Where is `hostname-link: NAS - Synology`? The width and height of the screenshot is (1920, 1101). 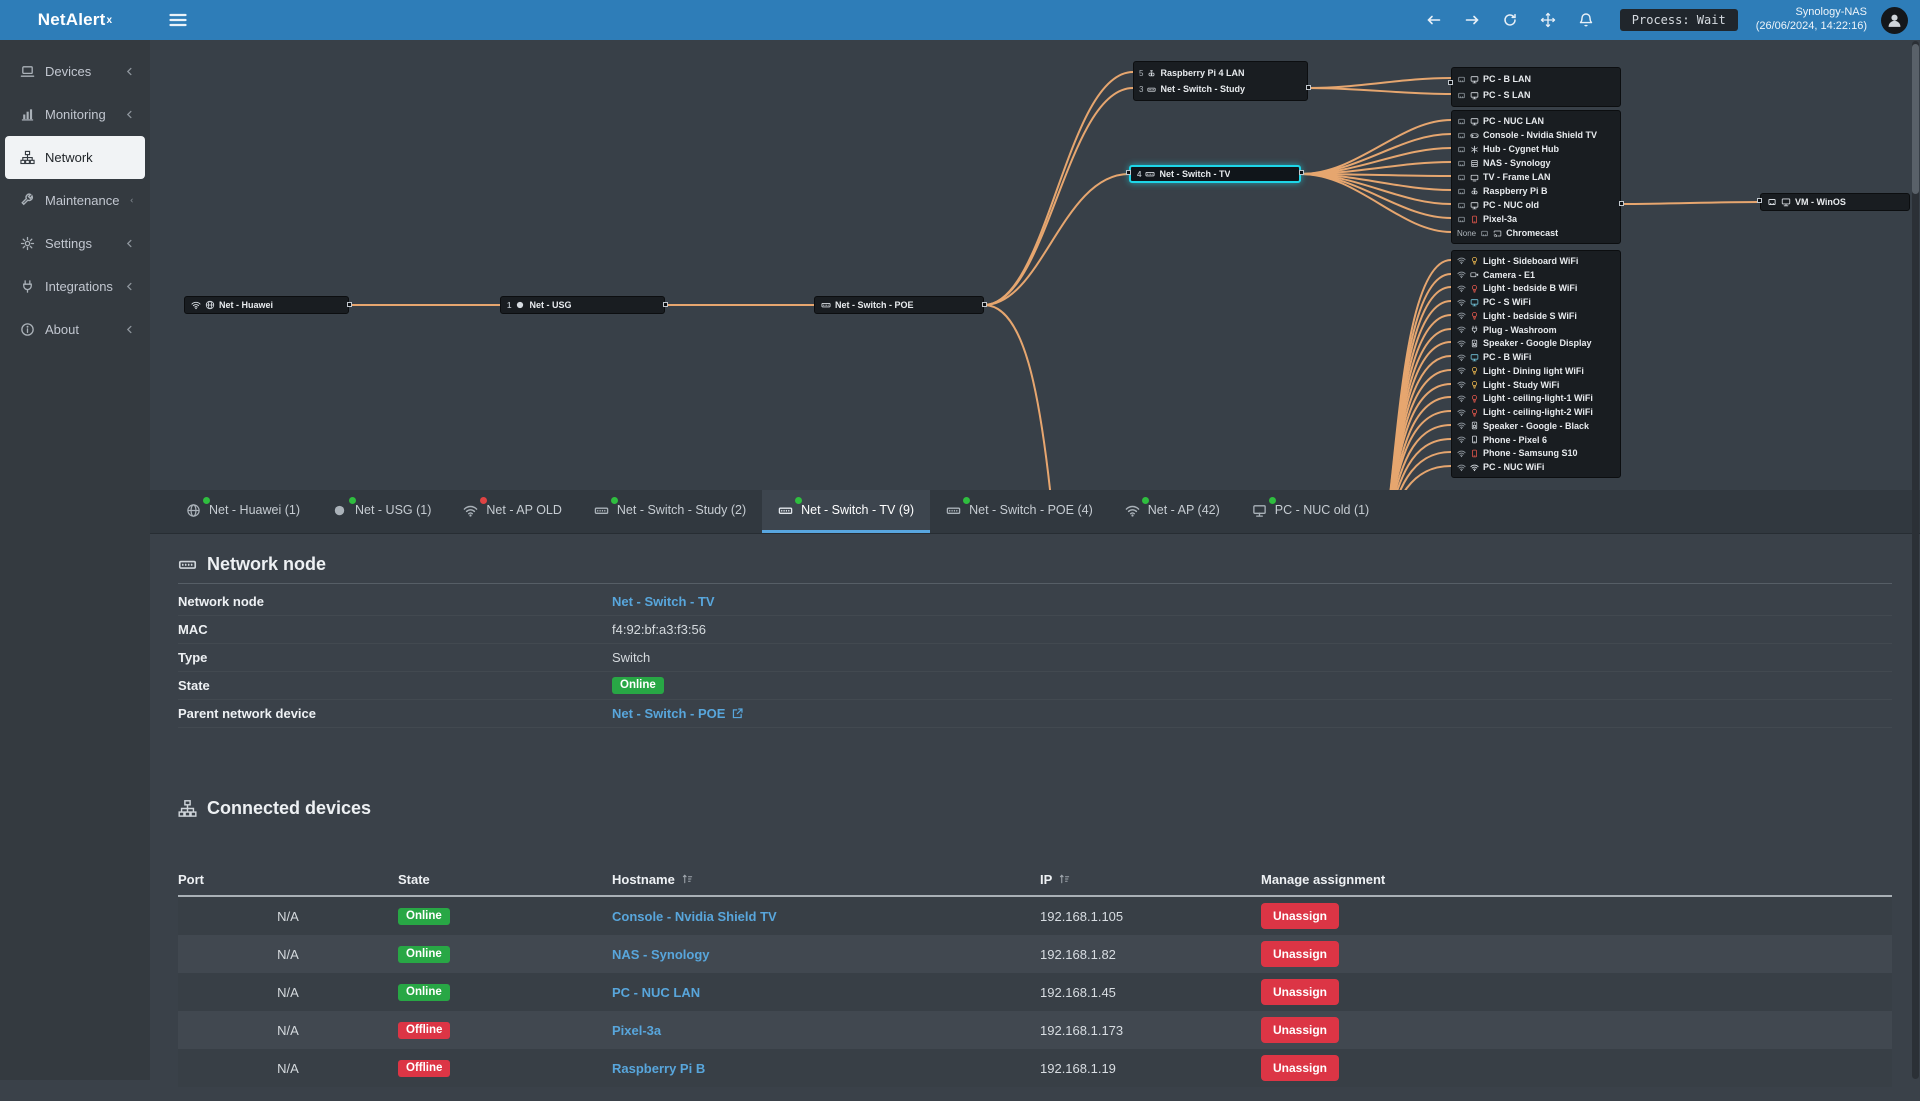
hostname-link: NAS - Synology is located at coordinates (661, 954).